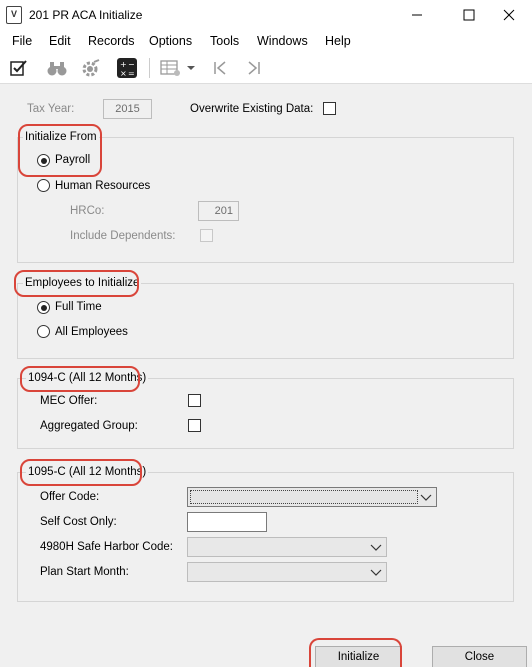 This screenshot has width=532, height=667. I want to click on table-settings-button, so click(171, 68).